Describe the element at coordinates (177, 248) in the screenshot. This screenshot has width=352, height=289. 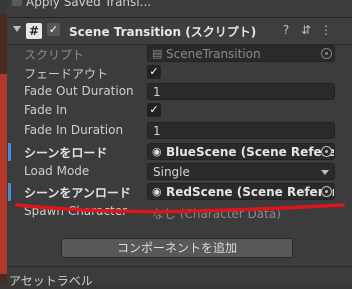
I see `add-component-button: コンポーネントを追加` at that location.